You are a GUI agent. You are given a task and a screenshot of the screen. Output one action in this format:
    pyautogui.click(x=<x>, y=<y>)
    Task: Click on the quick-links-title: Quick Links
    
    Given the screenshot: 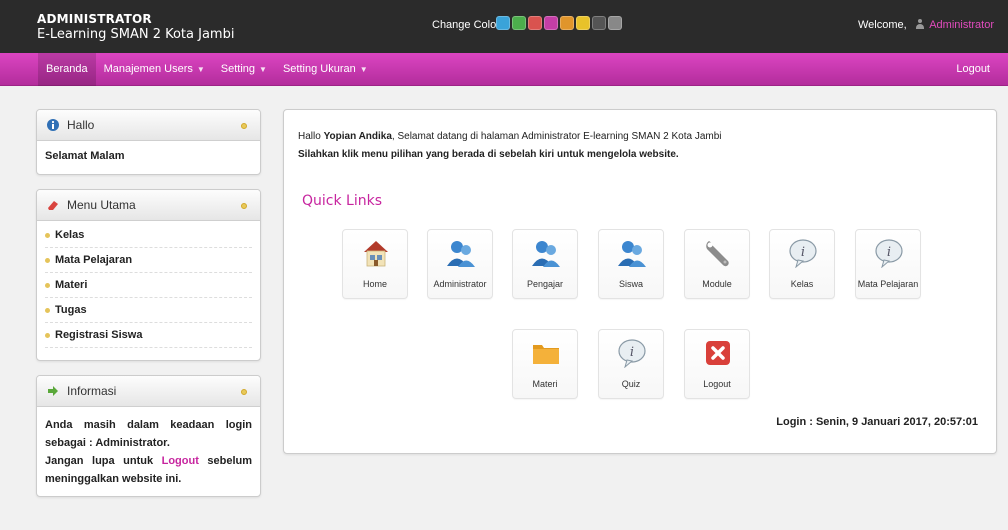 What is the action you would take?
    pyautogui.click(x=342, y=201)
    